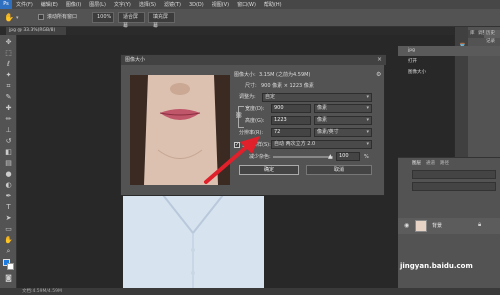  I want to click on type-tool-icon: T, so click(8, 207).